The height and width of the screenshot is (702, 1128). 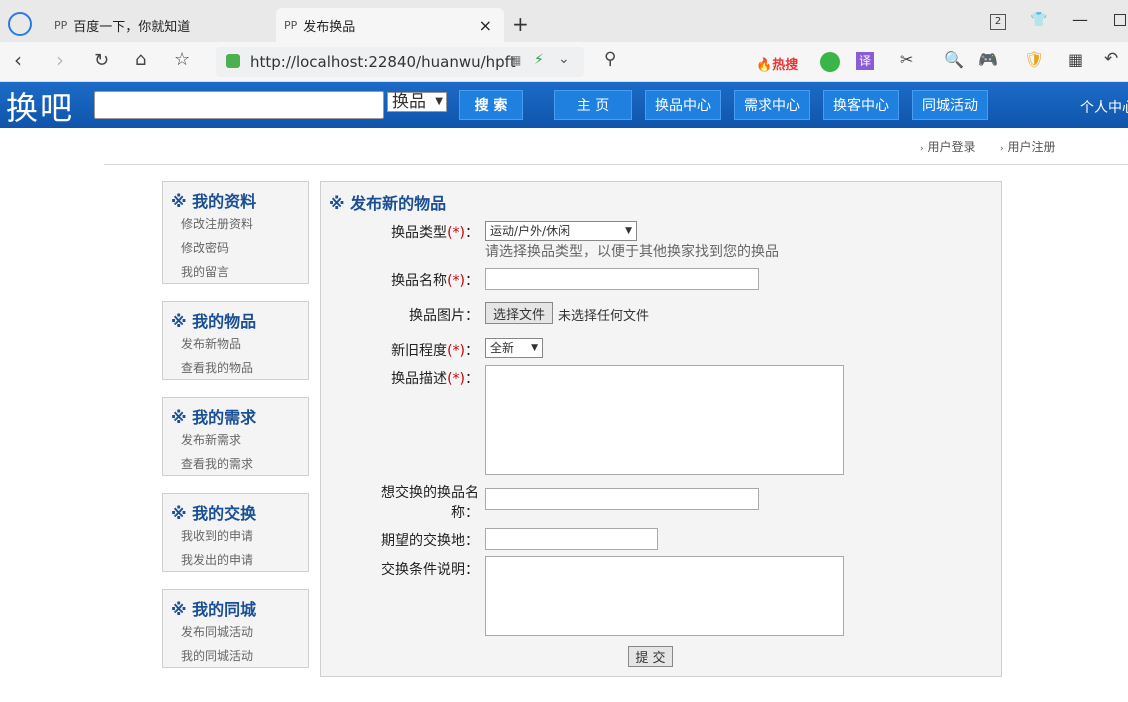 I want to click on sidebar-heading: ※ 我的需求, so click(x=214, y=417).